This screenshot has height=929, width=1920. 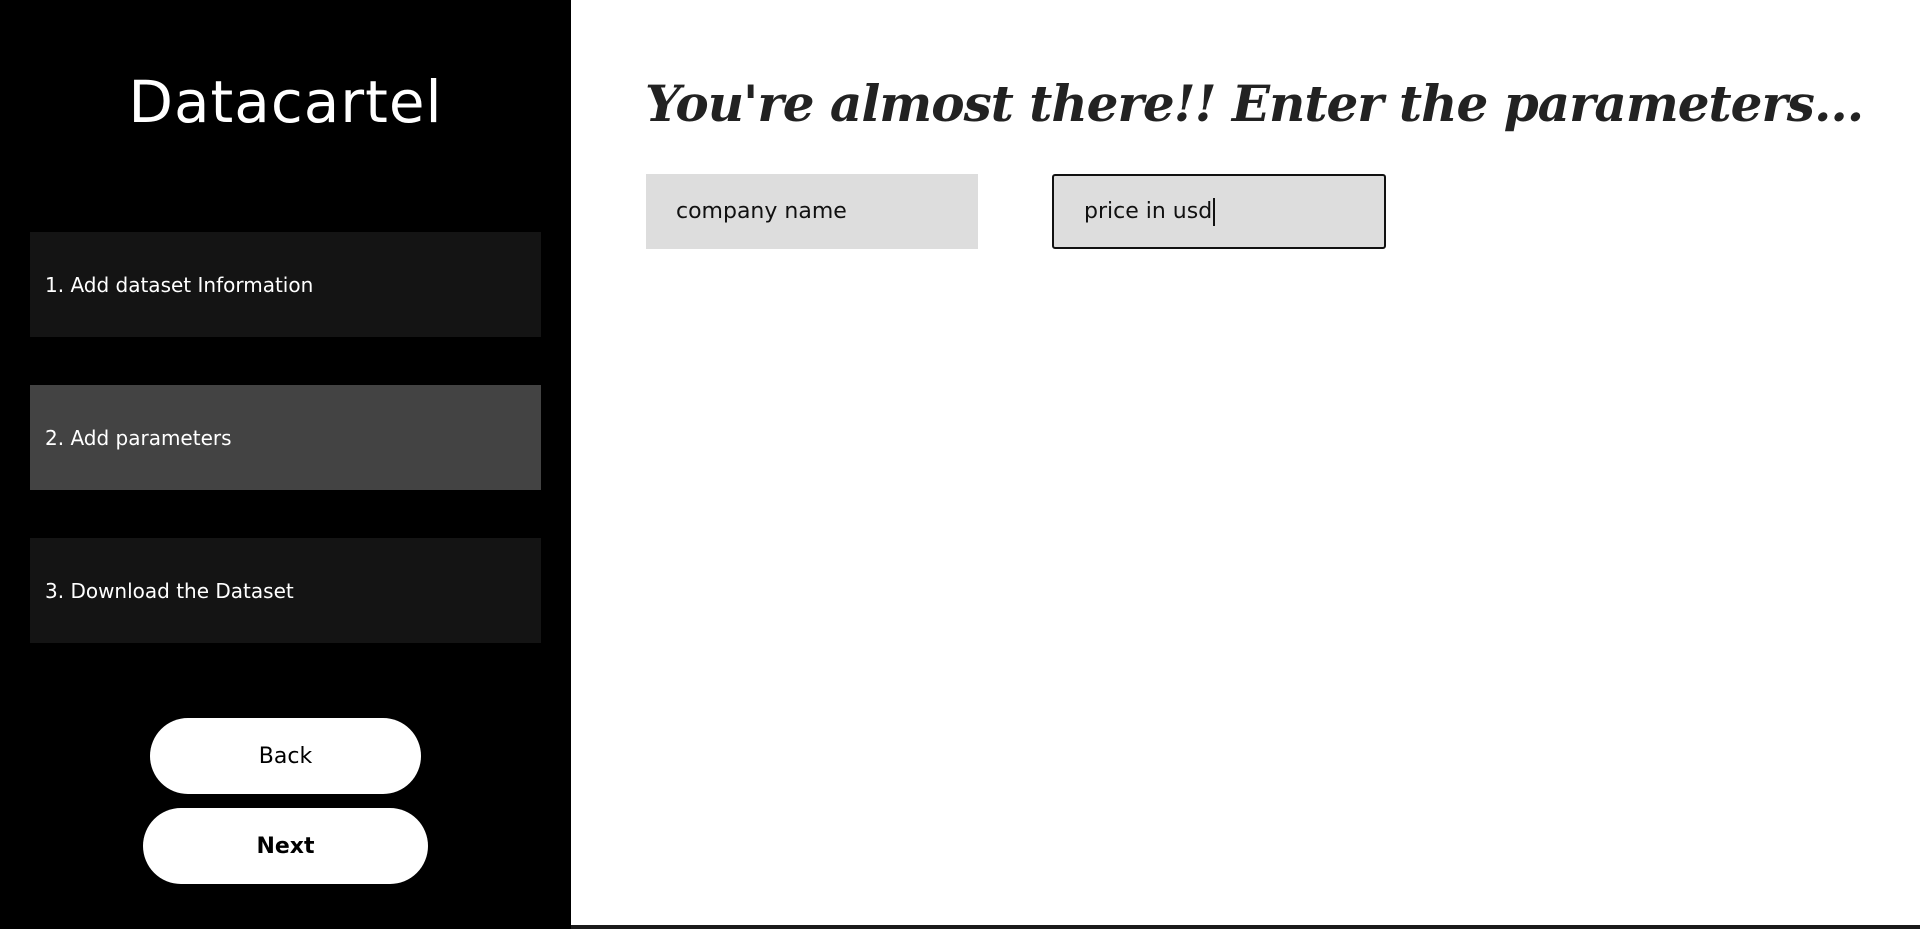 What do you see at coordinates (285, 846) in the screenshot?
I see `next-button: Next` at bounding box center [285, 846].